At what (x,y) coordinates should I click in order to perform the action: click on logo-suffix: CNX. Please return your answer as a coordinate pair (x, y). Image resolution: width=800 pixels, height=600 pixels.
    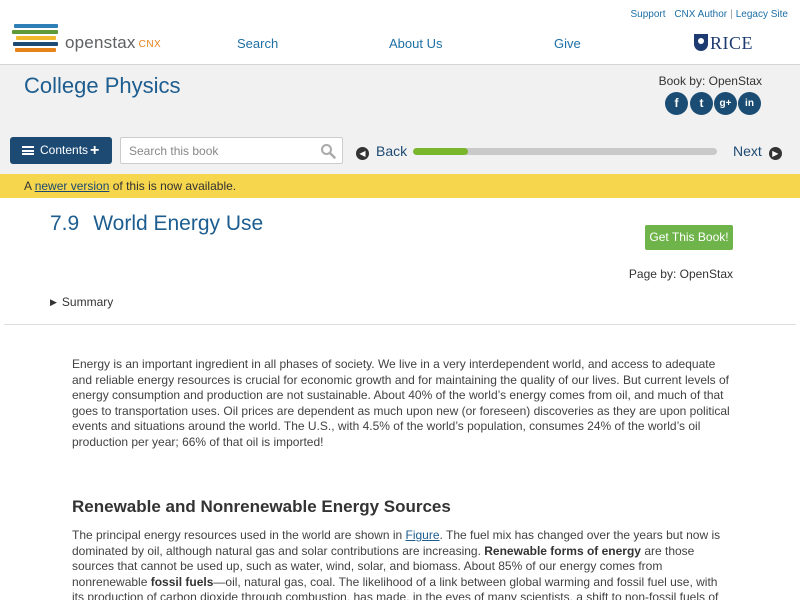
    Looking at the image, I should click on (150, 44).